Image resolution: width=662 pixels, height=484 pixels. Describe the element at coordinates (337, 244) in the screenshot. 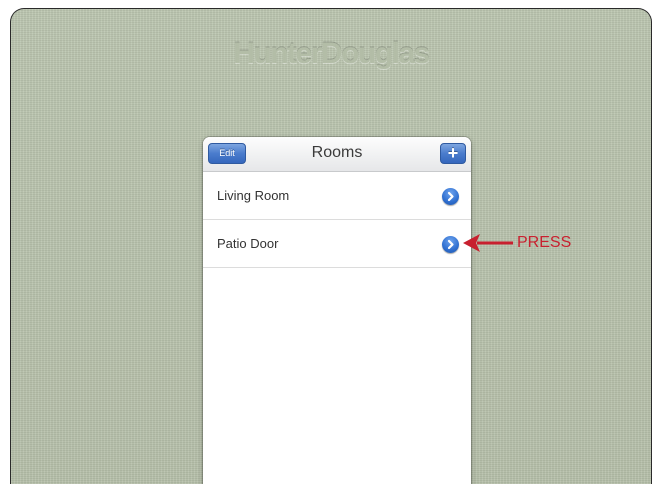

I see `list-item-patio-door: Patio Door` at that location.